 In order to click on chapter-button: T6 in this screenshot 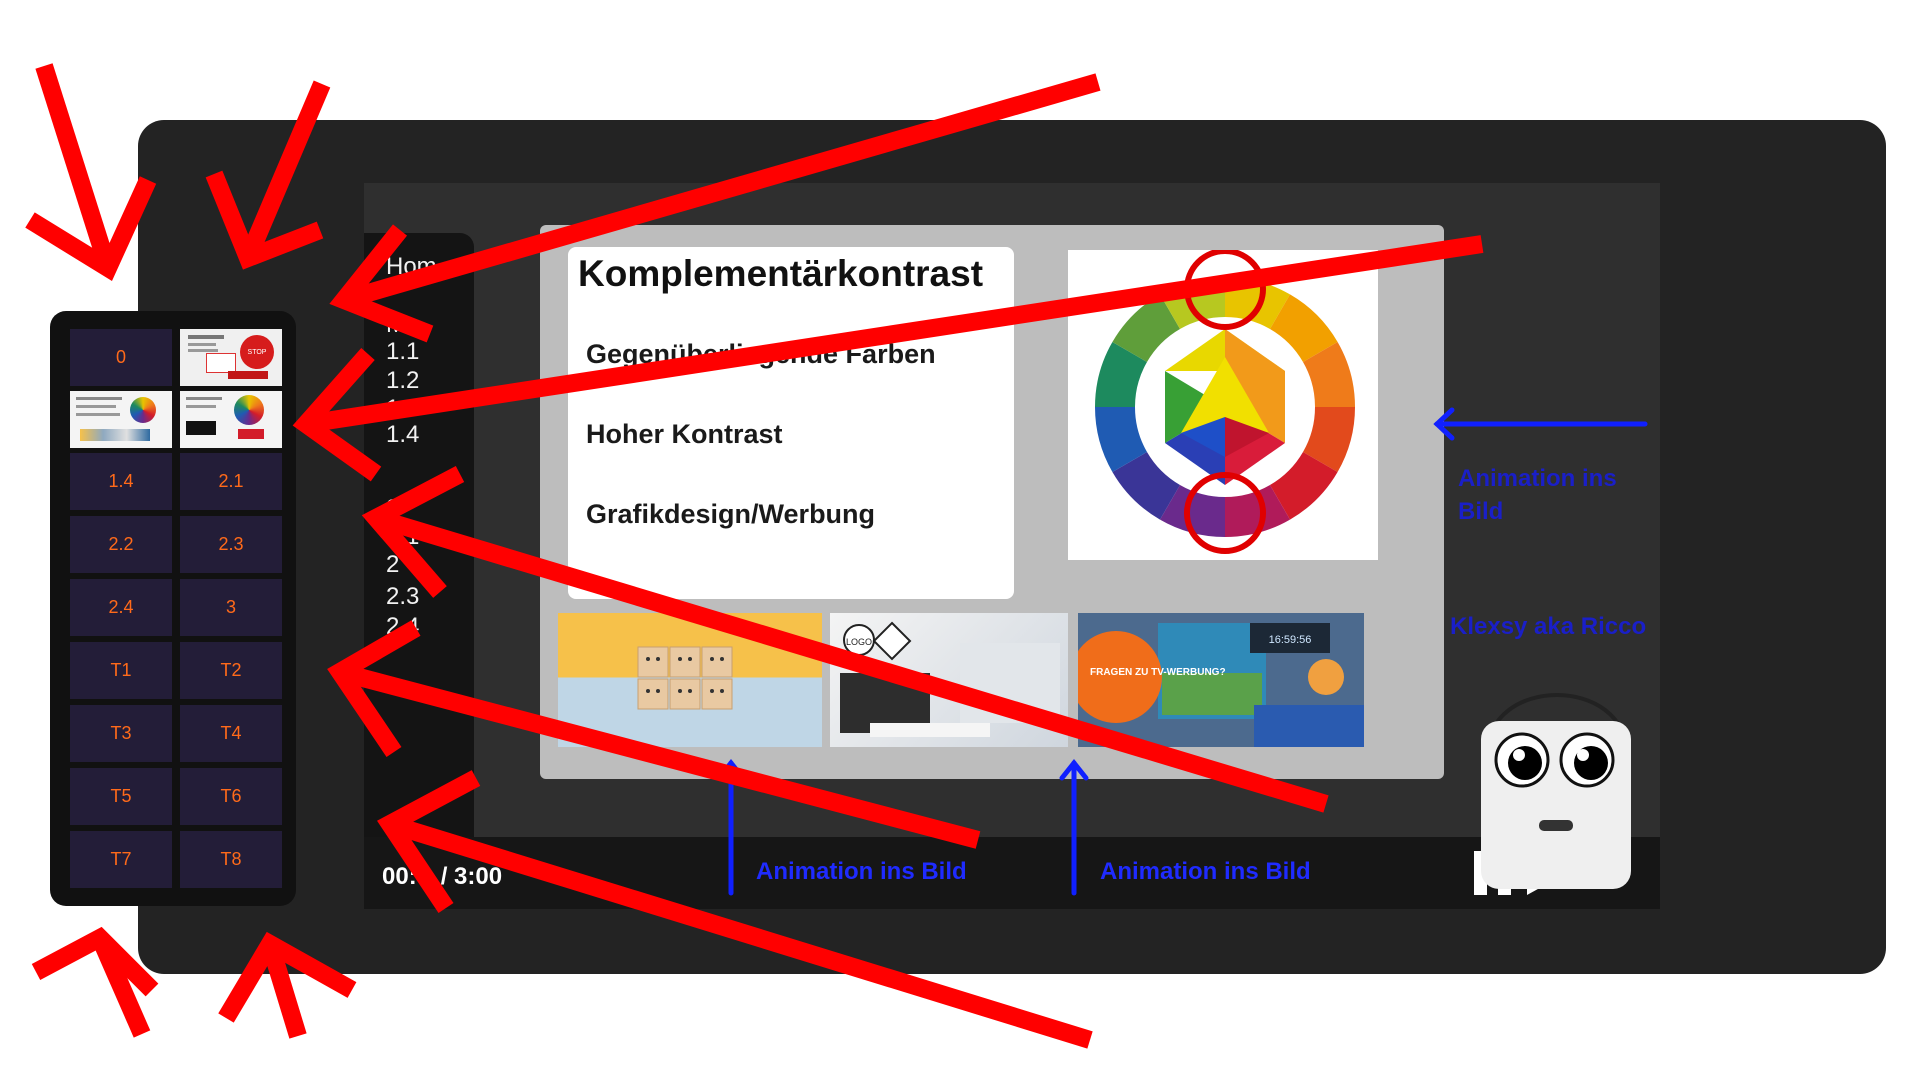, I will do `click(231, 796)`.